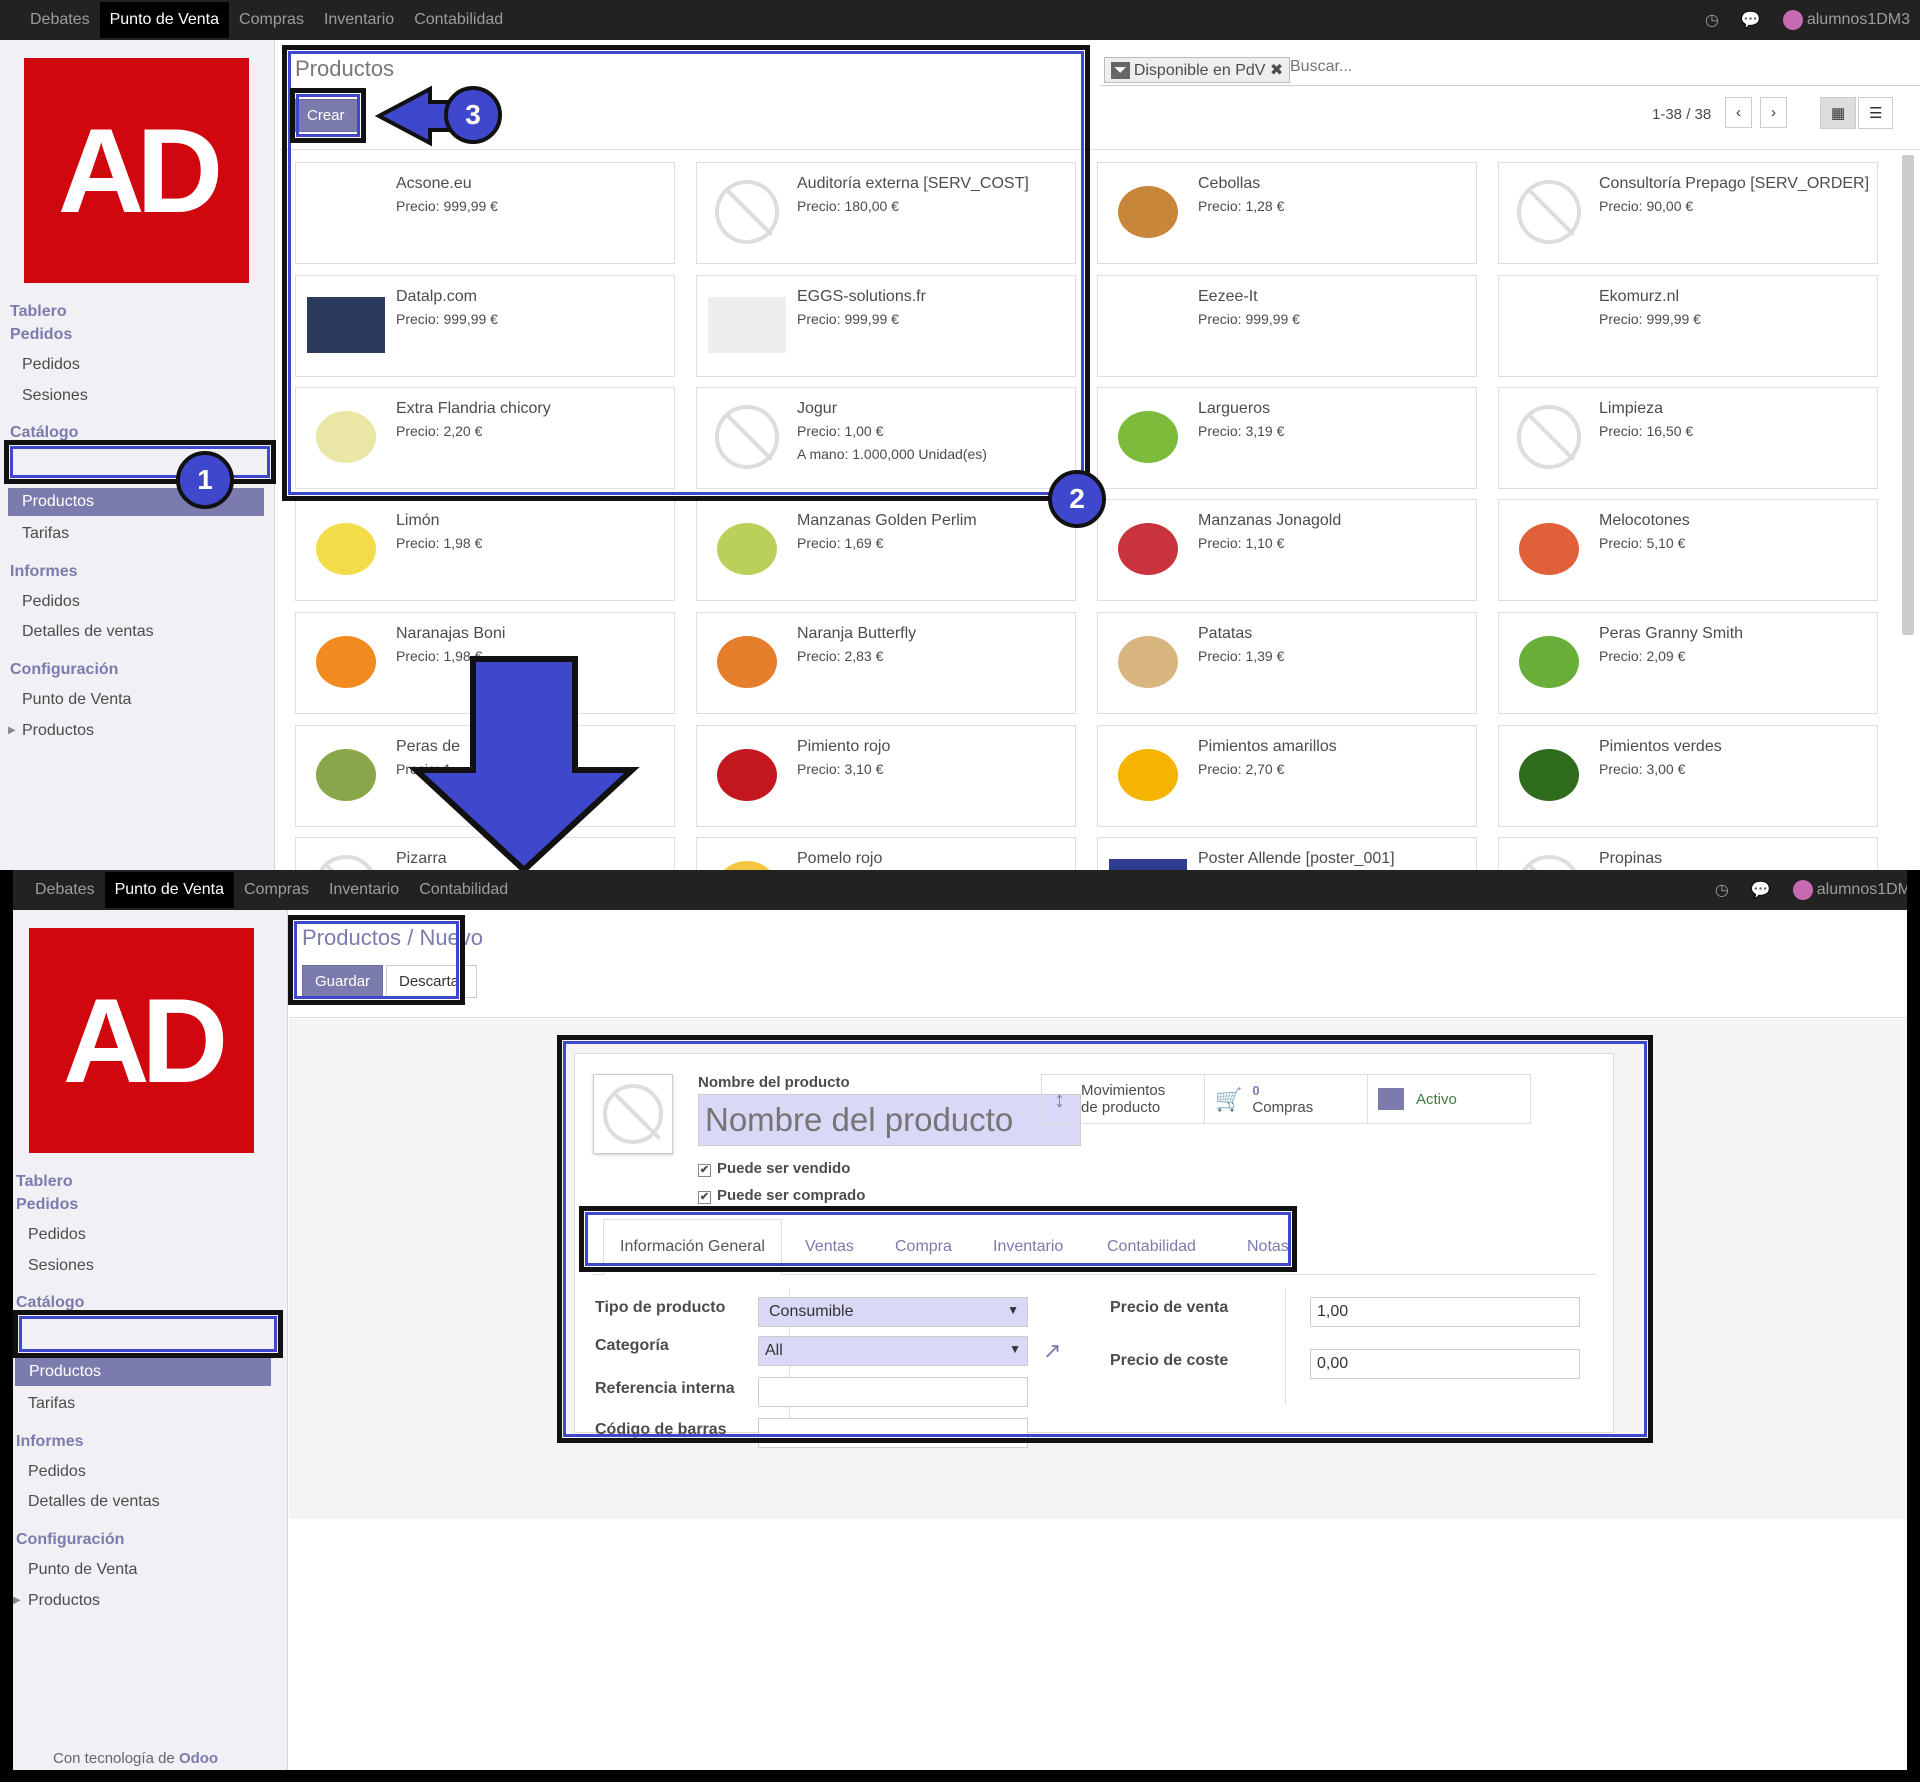  Describe the element at coordinates (1688, 550) in the screenshot. I see `product-card: Melocotones Precio: 5,10 €` at that location.